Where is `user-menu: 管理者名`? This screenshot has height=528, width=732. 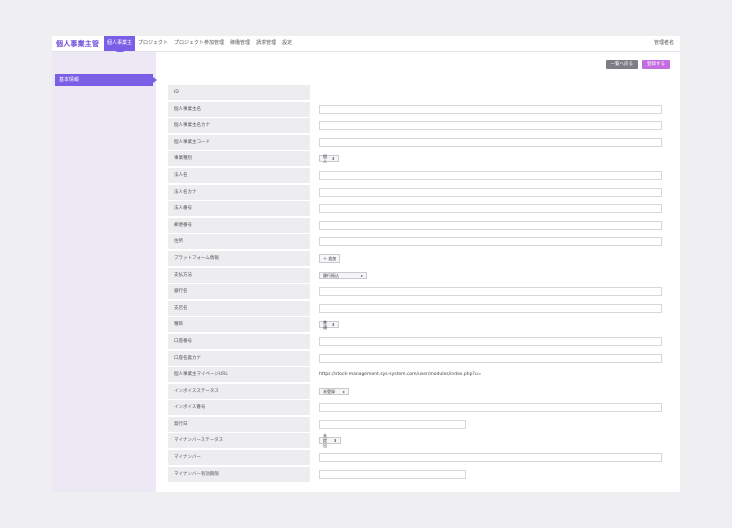 user-menu: 管理者名 is located at coordinates (664, 43).